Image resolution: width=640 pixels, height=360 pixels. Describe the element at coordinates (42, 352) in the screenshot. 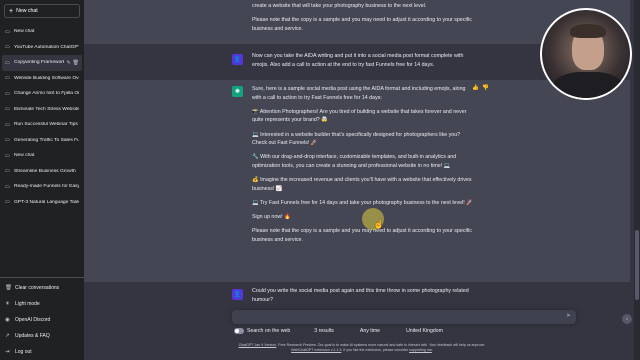

I see `log-out-button: ⇥ Log out` at that location.